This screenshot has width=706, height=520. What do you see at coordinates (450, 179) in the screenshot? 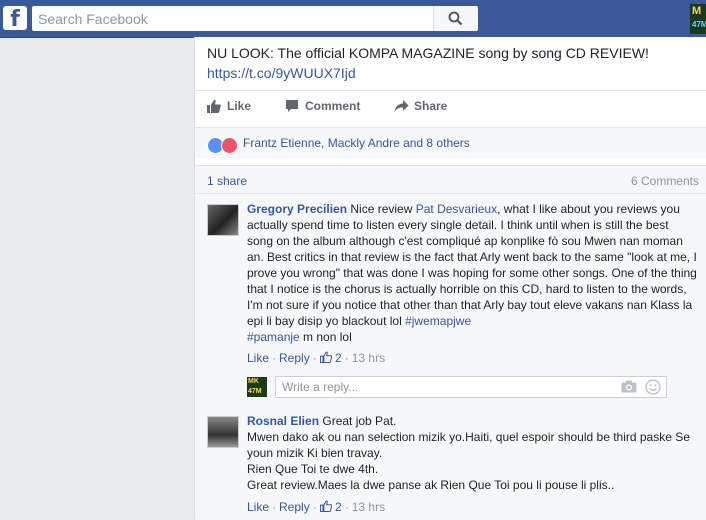
I see `post-meta: 1 share 6 Comments` at bounding box center [450, 179].